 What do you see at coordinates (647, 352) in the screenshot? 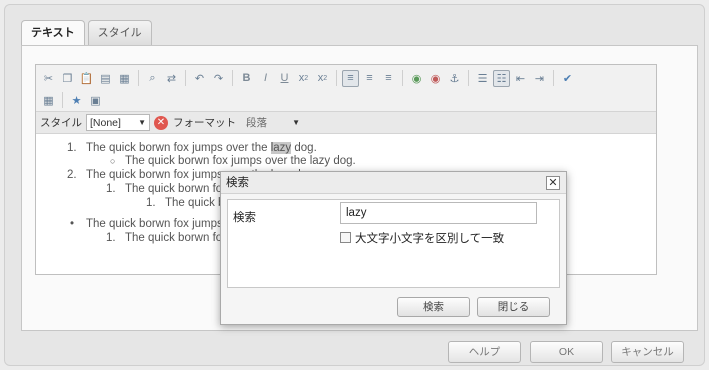
I see `cancel-button: キャンセル` at bounding box center [647, 352].